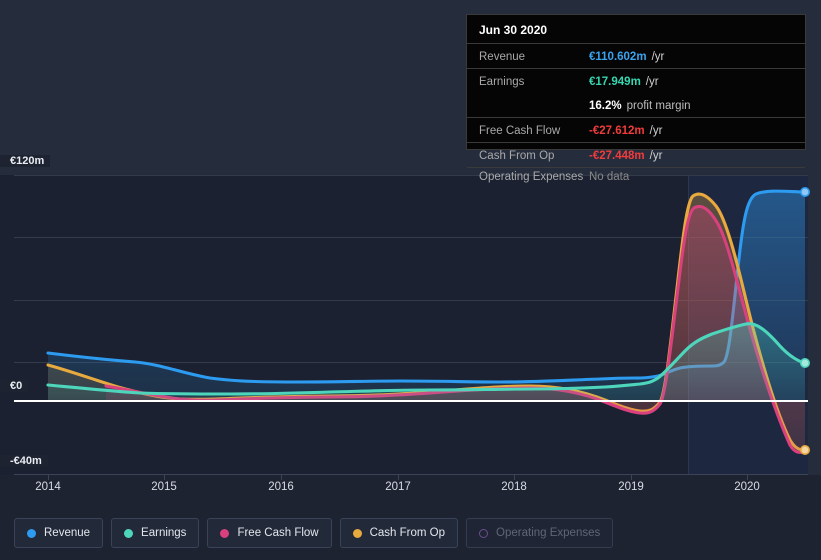  I want to click on tooltip-row-revenue: Revenue €110.602m/yr, so click(636, 55).